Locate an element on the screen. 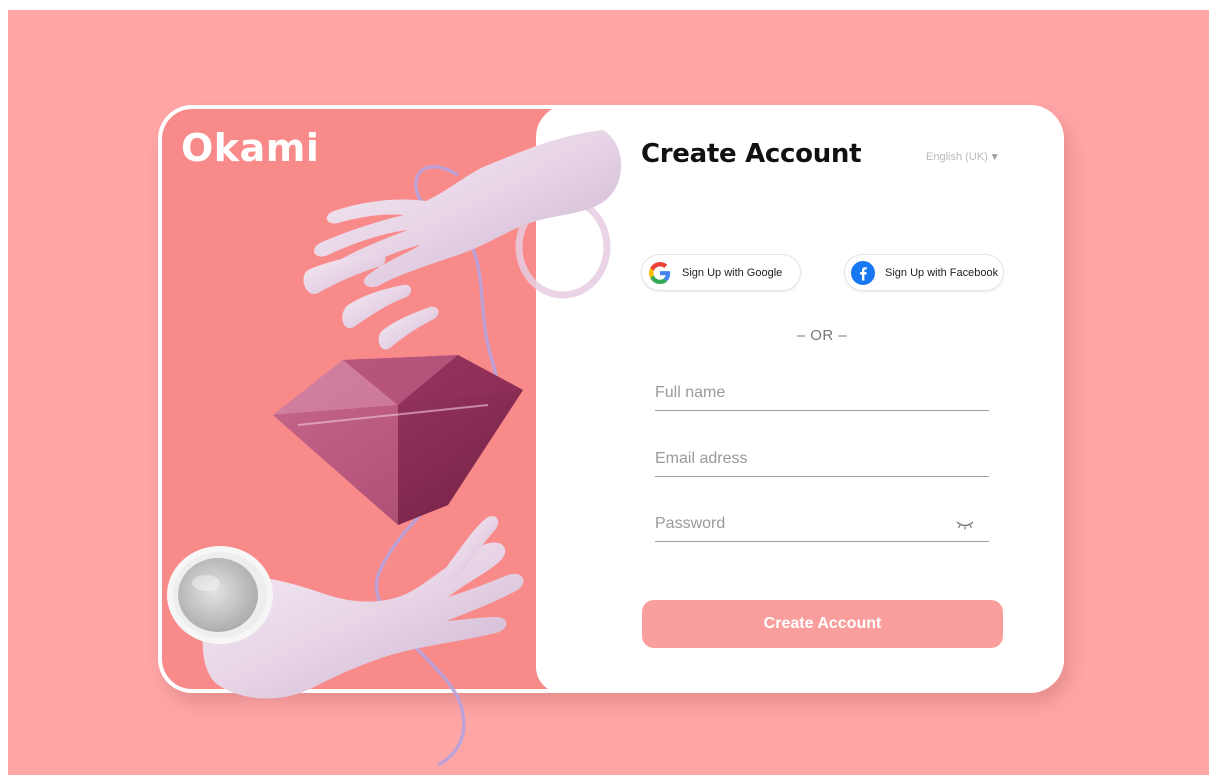 This screenshot has width=1211, height=780. google-signup-button: Sign Up with Google is located at coordinates (721, 272).